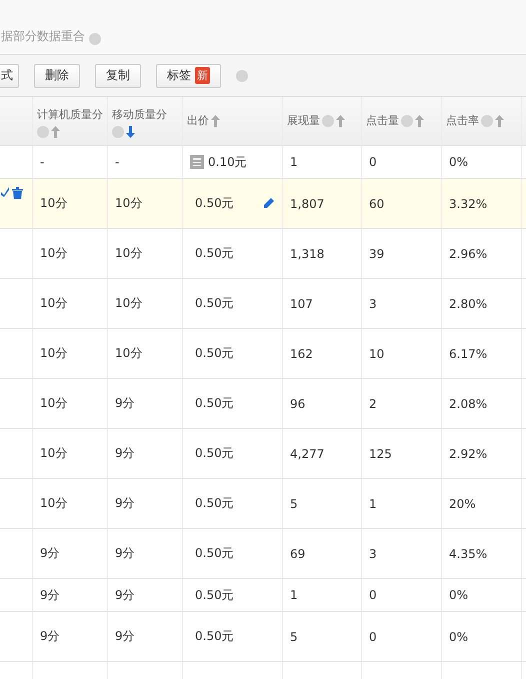 This screenshot has height=679, width=526. What do you see at coordinates (307, 453) in the screenshot?
I see `table-cell: 4,277` at bounding box center [307, 453].